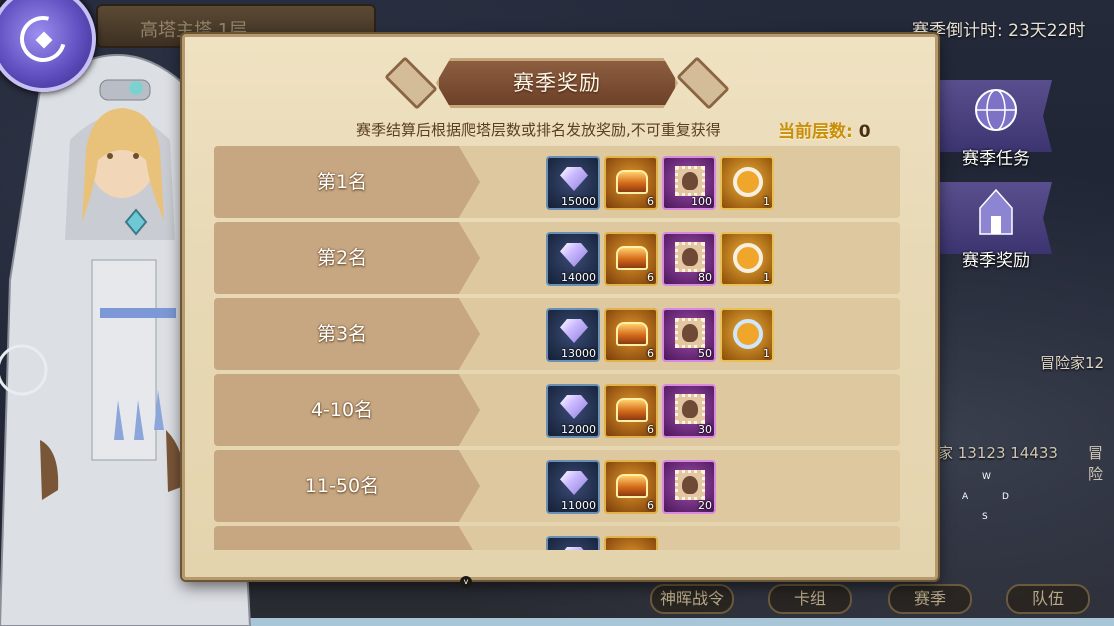  I want to click on item-quantity: 80, so click(705, 277).